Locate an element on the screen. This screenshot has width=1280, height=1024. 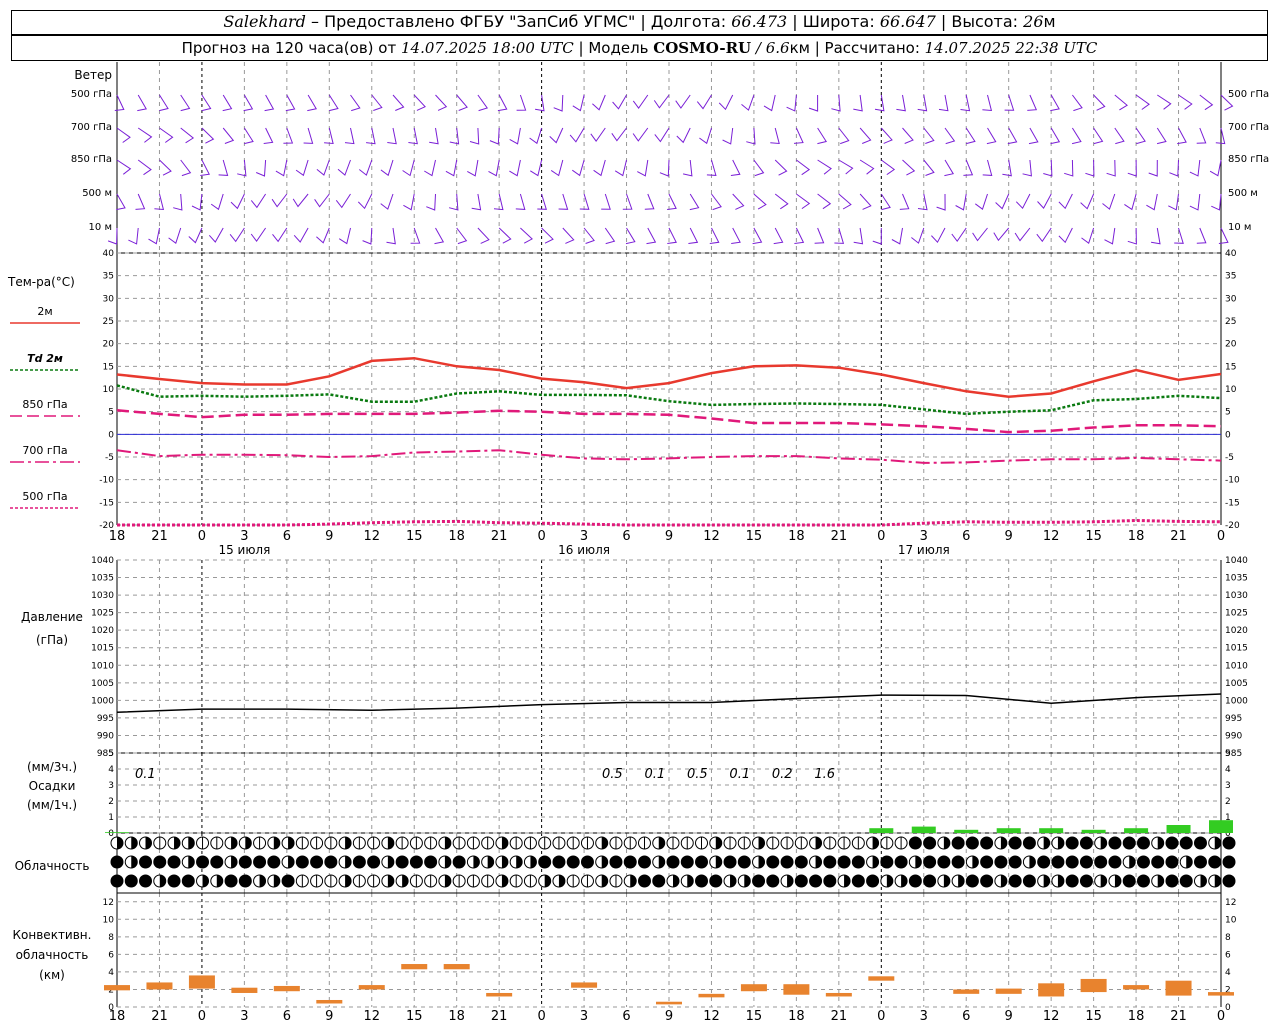
y-tick-label-left: 2 is located at coordinates (111, 802).